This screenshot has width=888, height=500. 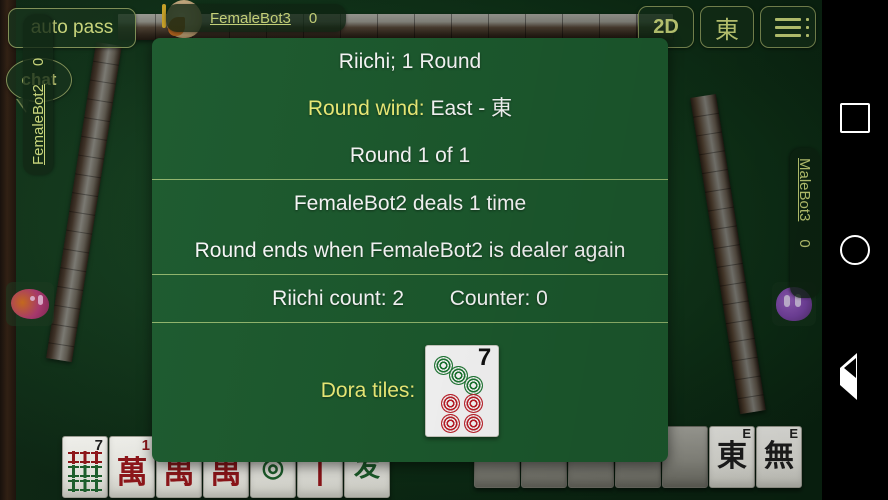 I want to click on riichi-count: Riichi count: 2, so click(x=338, y=298).